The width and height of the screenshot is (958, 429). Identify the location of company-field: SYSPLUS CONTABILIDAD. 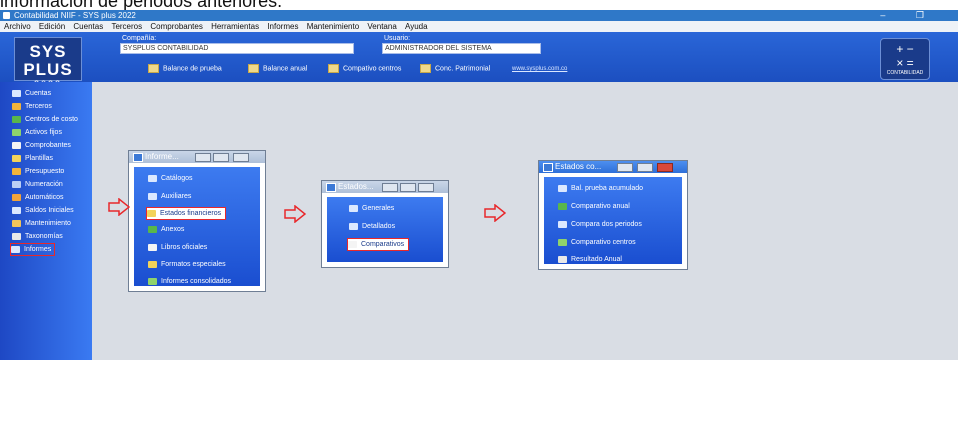
(237, 48).